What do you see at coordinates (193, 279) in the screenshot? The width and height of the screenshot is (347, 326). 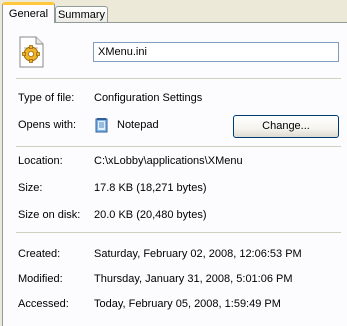 I see `modified-value: Thursday, January 31, 2008, 5:01:06 PM` at bounding box center [193, 279].